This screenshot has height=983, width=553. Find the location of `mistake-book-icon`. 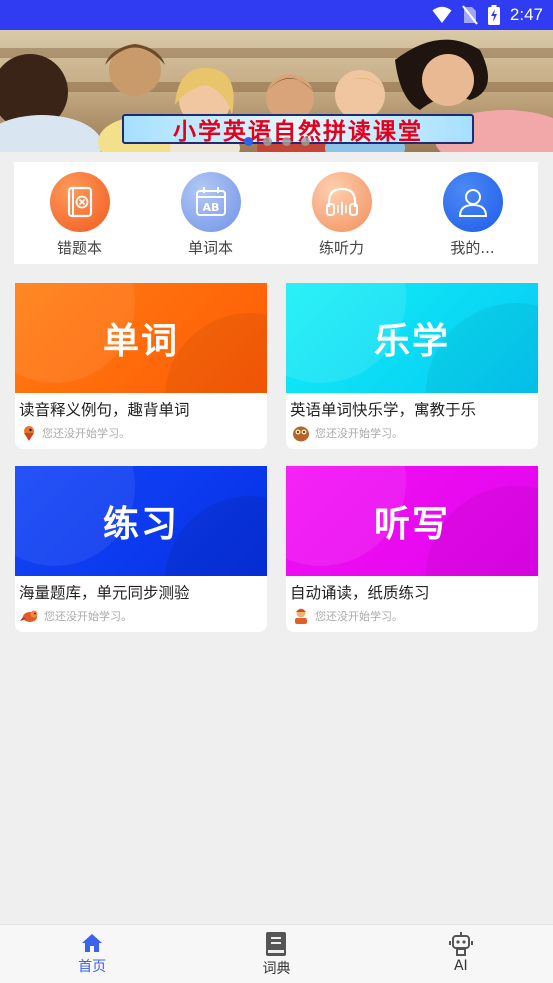

mistake-book-icon is located at coordinates (79, 202).